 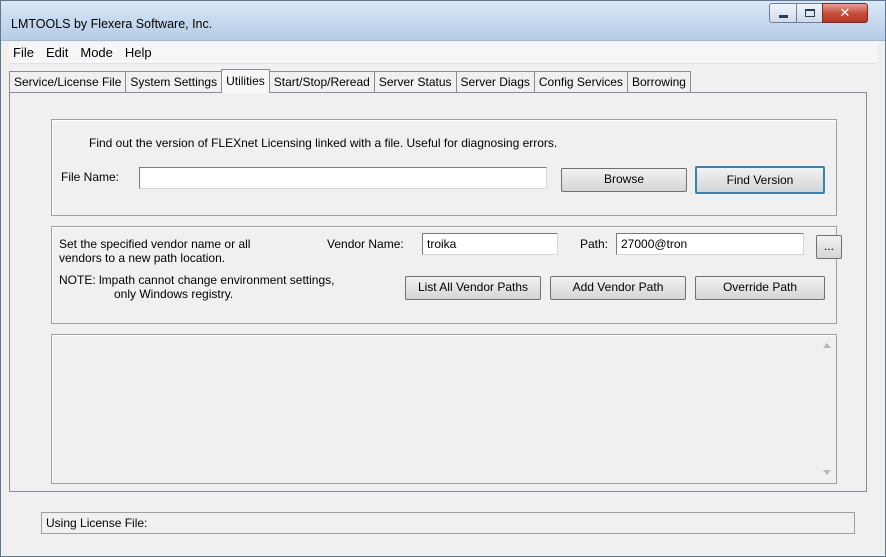 I want to click on close-button: ✕, so click(x=845, y=13).